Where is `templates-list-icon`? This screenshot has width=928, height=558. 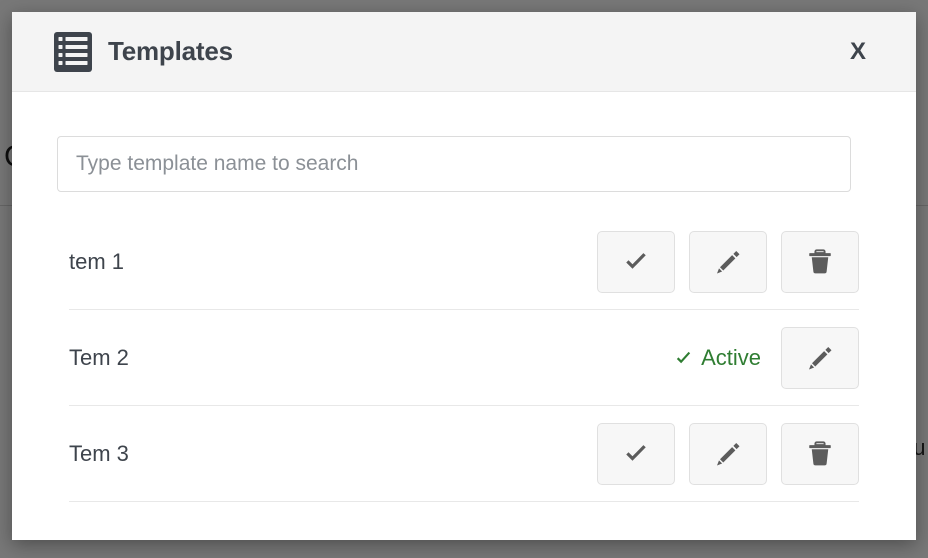 templates-list-icon is located at coordinates (73, 51).